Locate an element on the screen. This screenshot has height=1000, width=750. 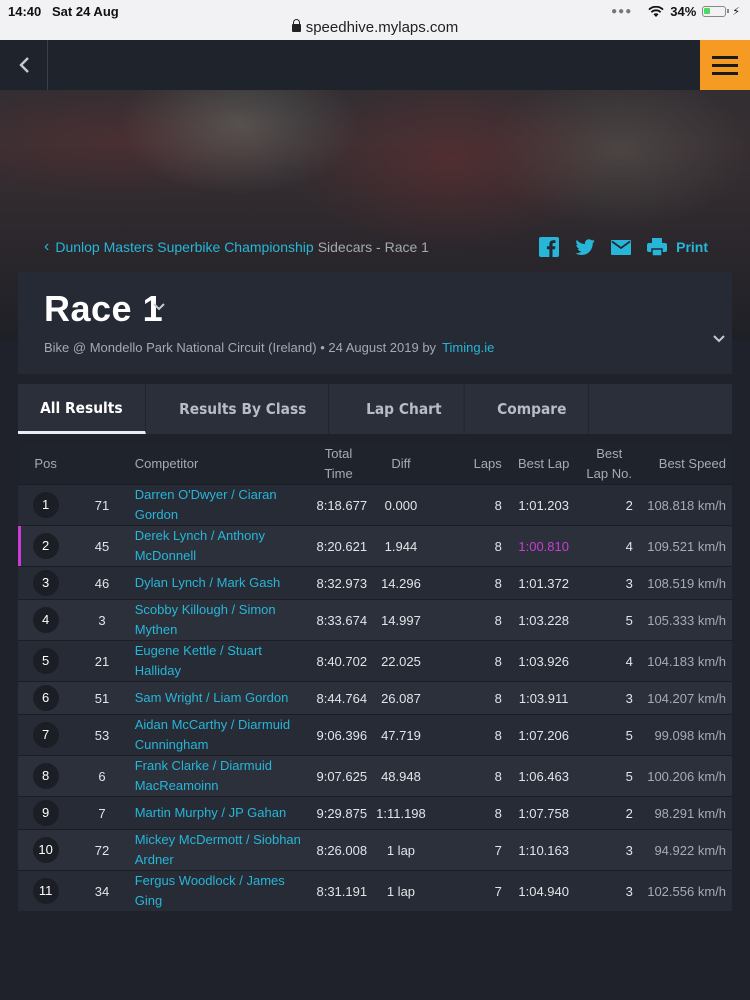
twitter-icon is located at coordinates (585, 247).